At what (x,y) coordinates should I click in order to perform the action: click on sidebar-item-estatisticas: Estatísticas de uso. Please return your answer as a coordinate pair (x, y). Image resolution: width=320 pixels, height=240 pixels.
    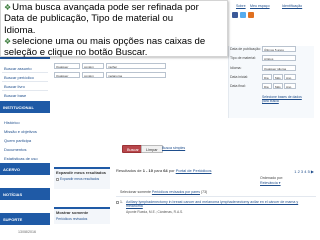
    Looking at the image, I should click on (21, 158).